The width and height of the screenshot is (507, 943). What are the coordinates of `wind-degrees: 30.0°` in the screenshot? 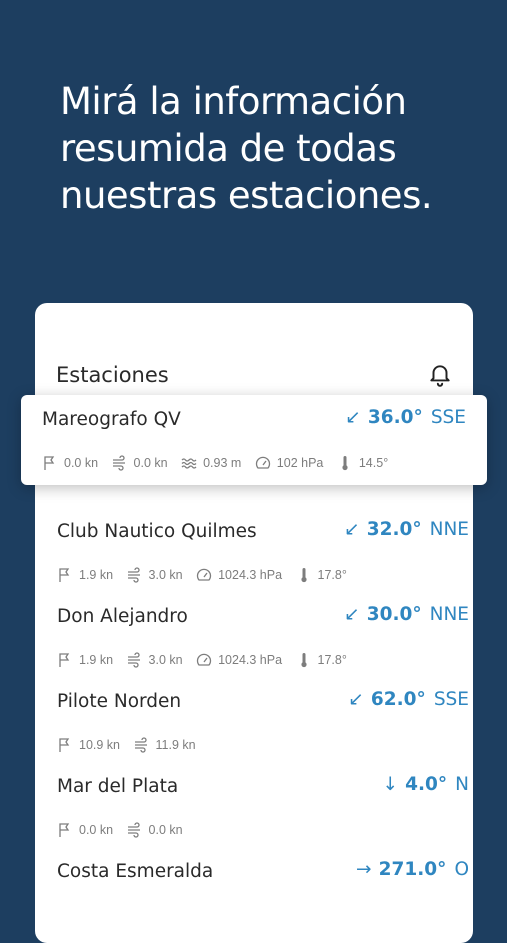 It's located at (394, 614).